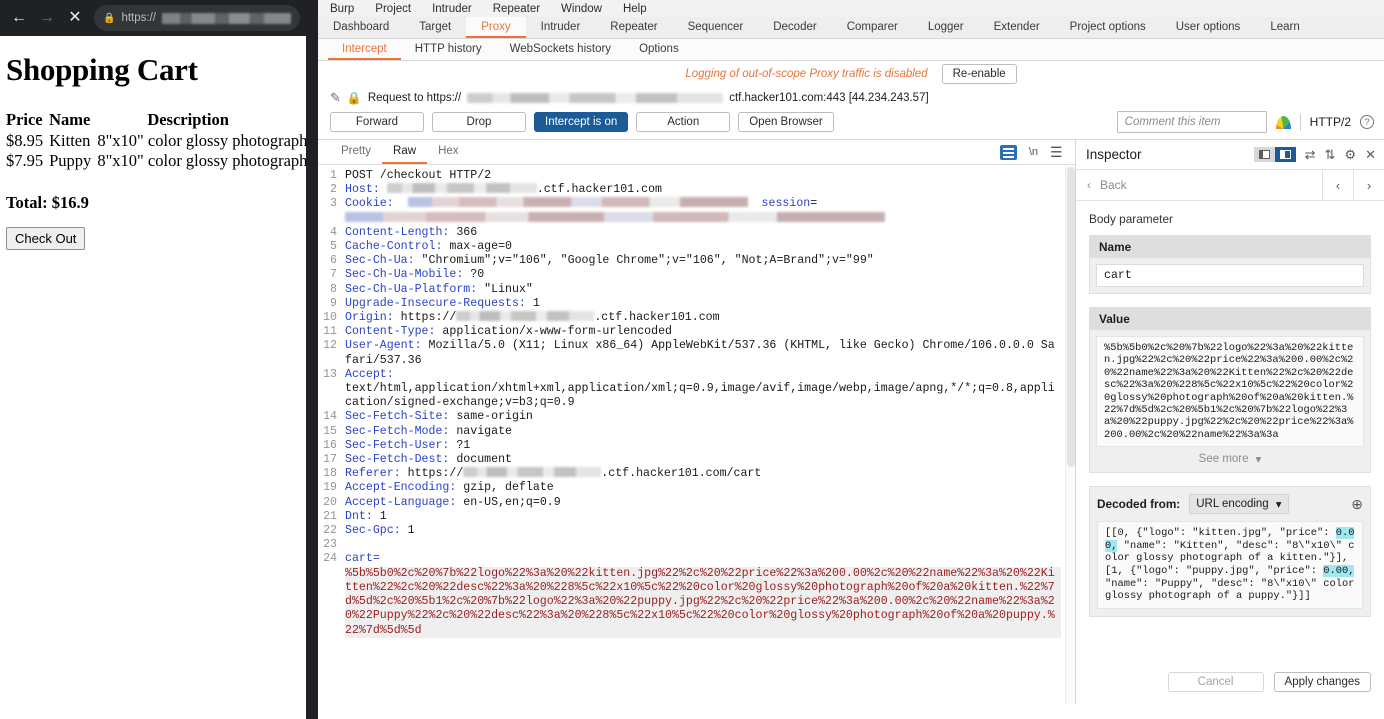 This screenshot has height=719, width=1384. Describe the element at coordinates (496, 27) in the screenshot. I see `tab-proxy: Proxy` at that location.